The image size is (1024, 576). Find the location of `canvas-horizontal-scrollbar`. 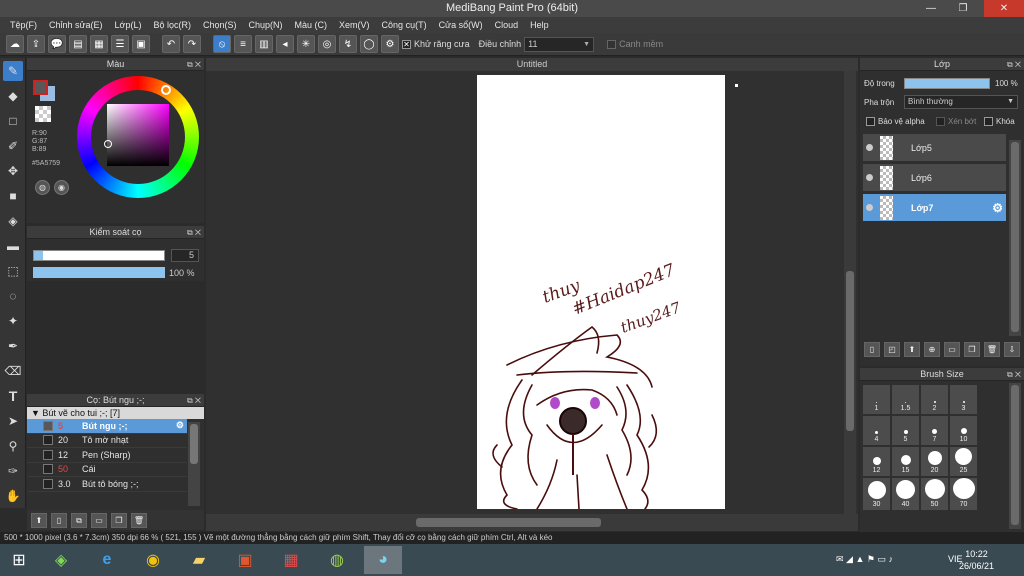

canvas-horizontal-scrollbar is located at coordinates (532, 522).